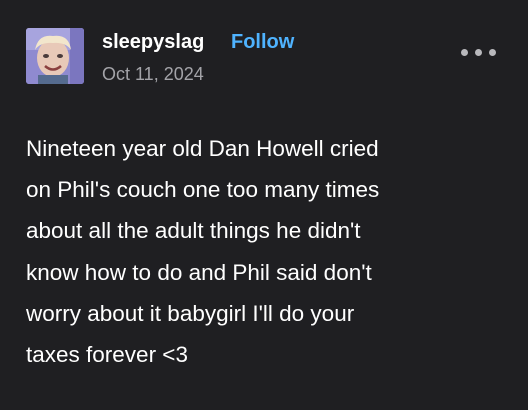  I want to click on post-body-line: about all the adult things he didn't, so click(193, 231).